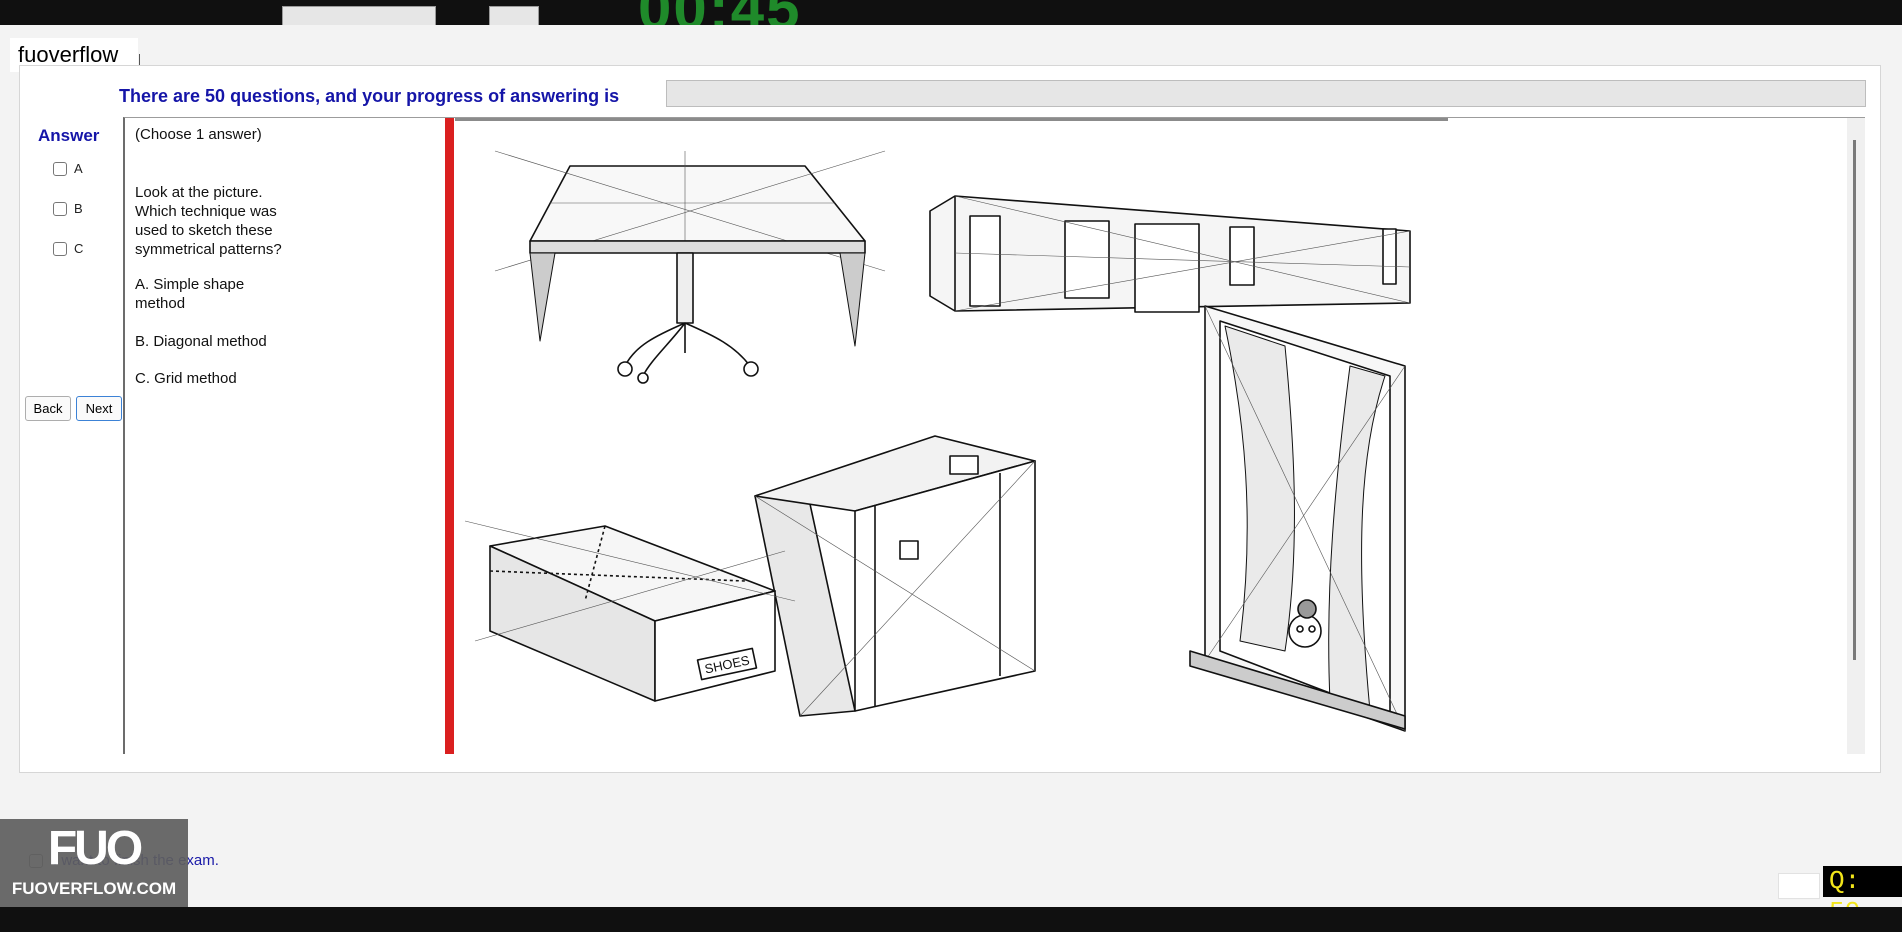 The height and width of the screenshot is (932, 1902). I want to click on back-button: Back, so click(48, 408).